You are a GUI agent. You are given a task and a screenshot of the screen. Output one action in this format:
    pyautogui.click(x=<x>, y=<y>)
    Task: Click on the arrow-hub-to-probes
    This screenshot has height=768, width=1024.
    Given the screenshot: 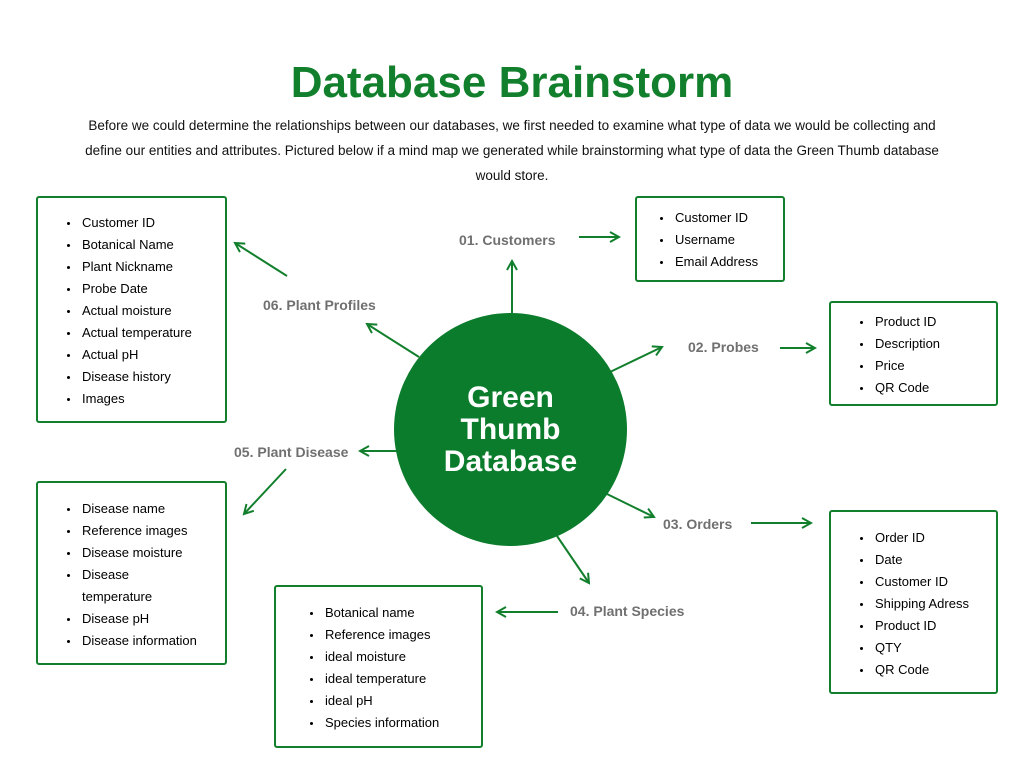 What is the action you would take?
    pyautogui.click(x=635, y=360)
    